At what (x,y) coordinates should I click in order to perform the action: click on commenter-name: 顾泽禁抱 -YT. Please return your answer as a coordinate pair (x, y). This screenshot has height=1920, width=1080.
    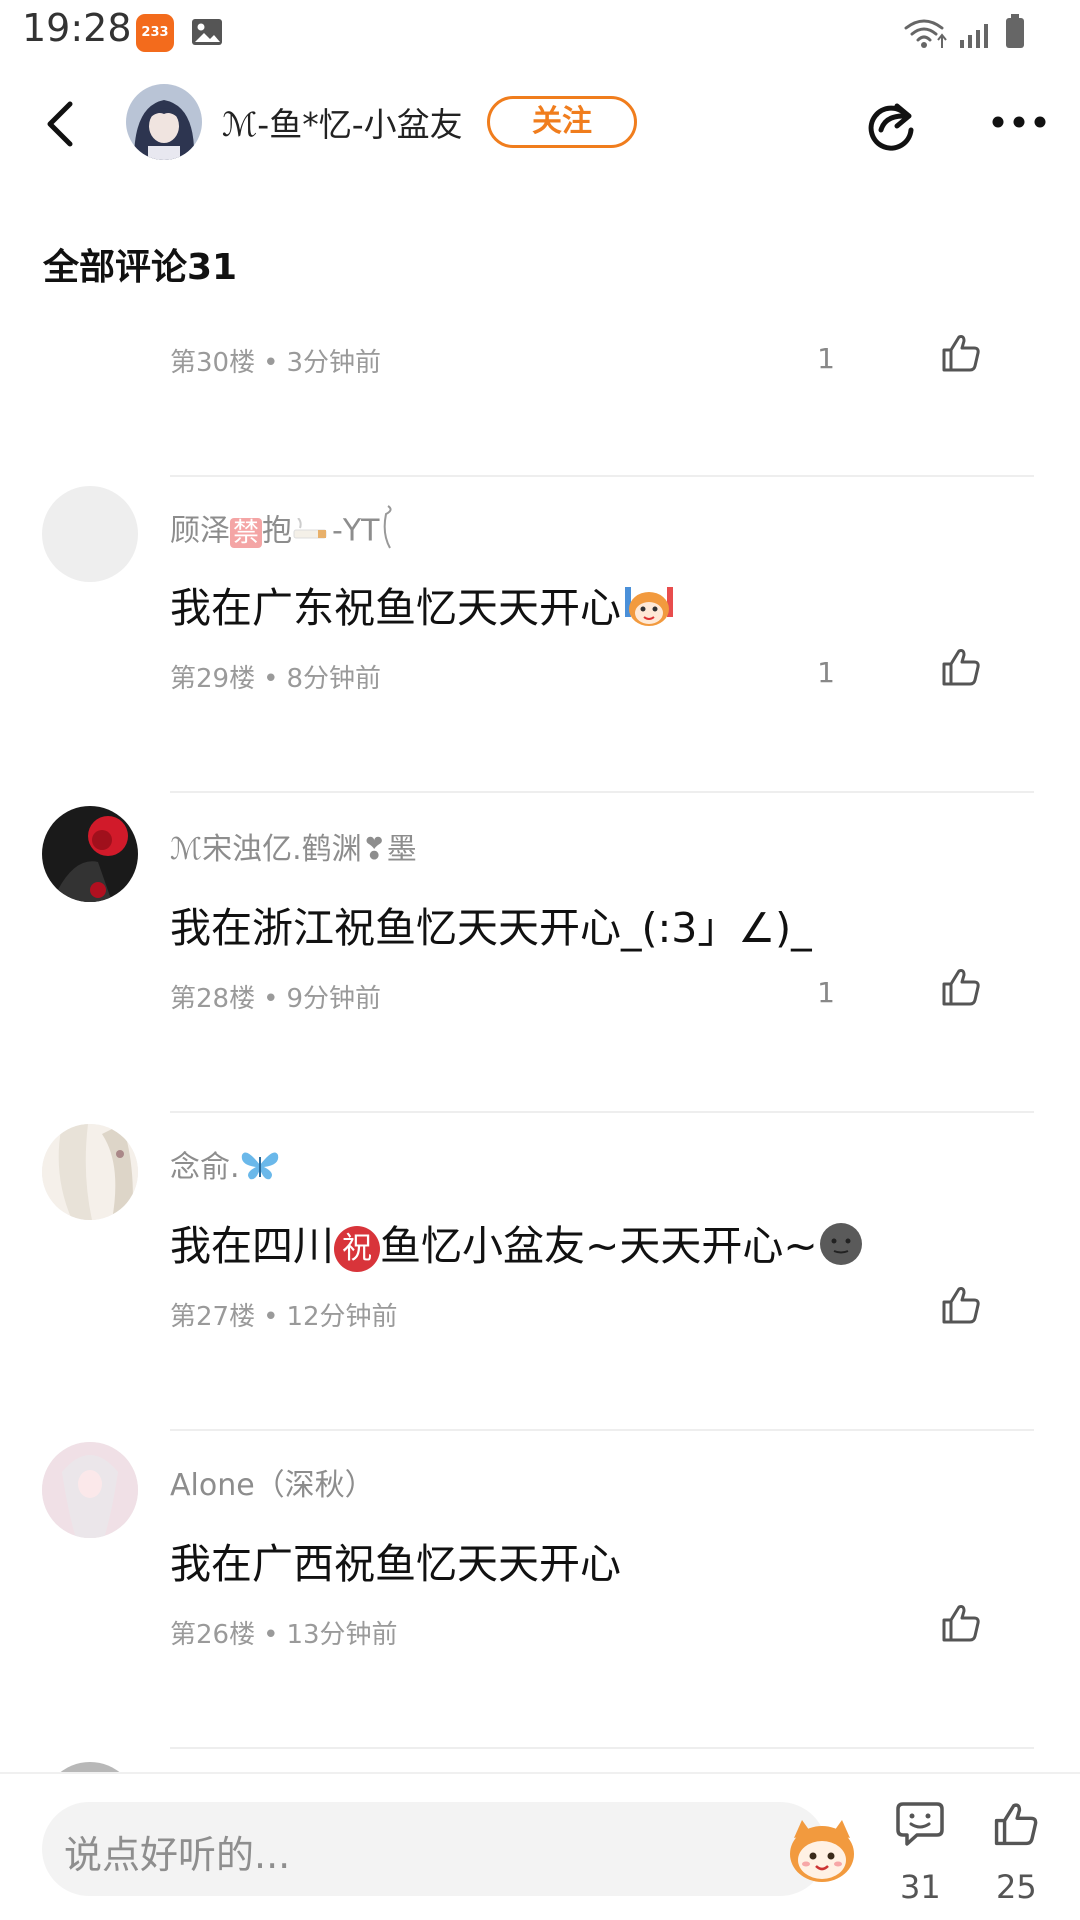
    Looking at the image, I should click on (283, 532).